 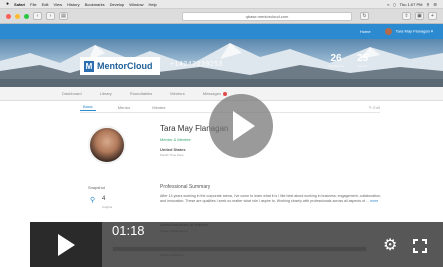 What do you see at coordinates (7, 4) in the screenshot?
I see `apple-icon: ●` at bounding box center [7, 4].